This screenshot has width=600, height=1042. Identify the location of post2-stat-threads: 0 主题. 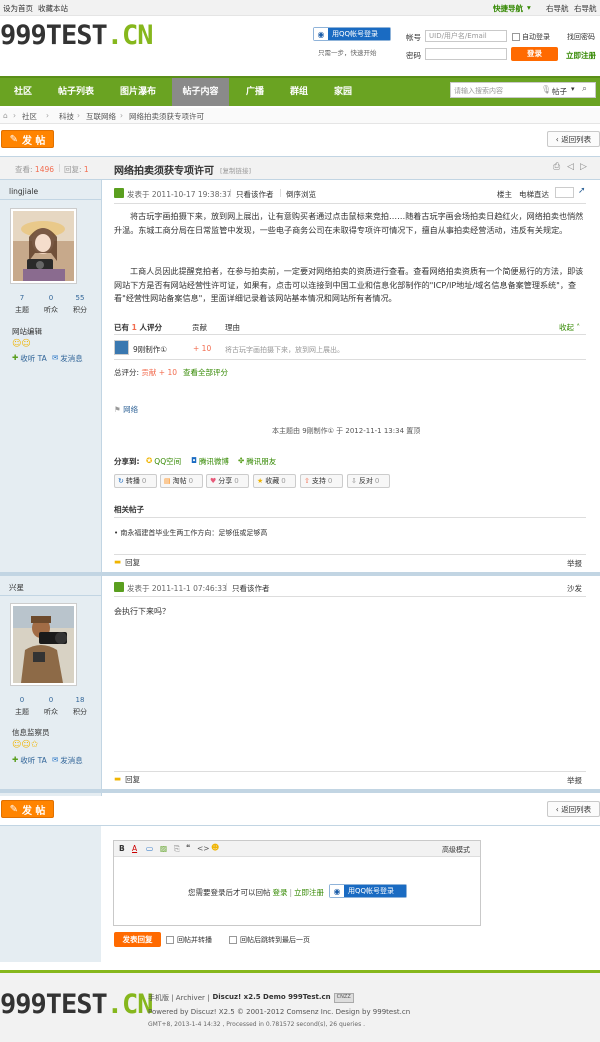
(22, 706).